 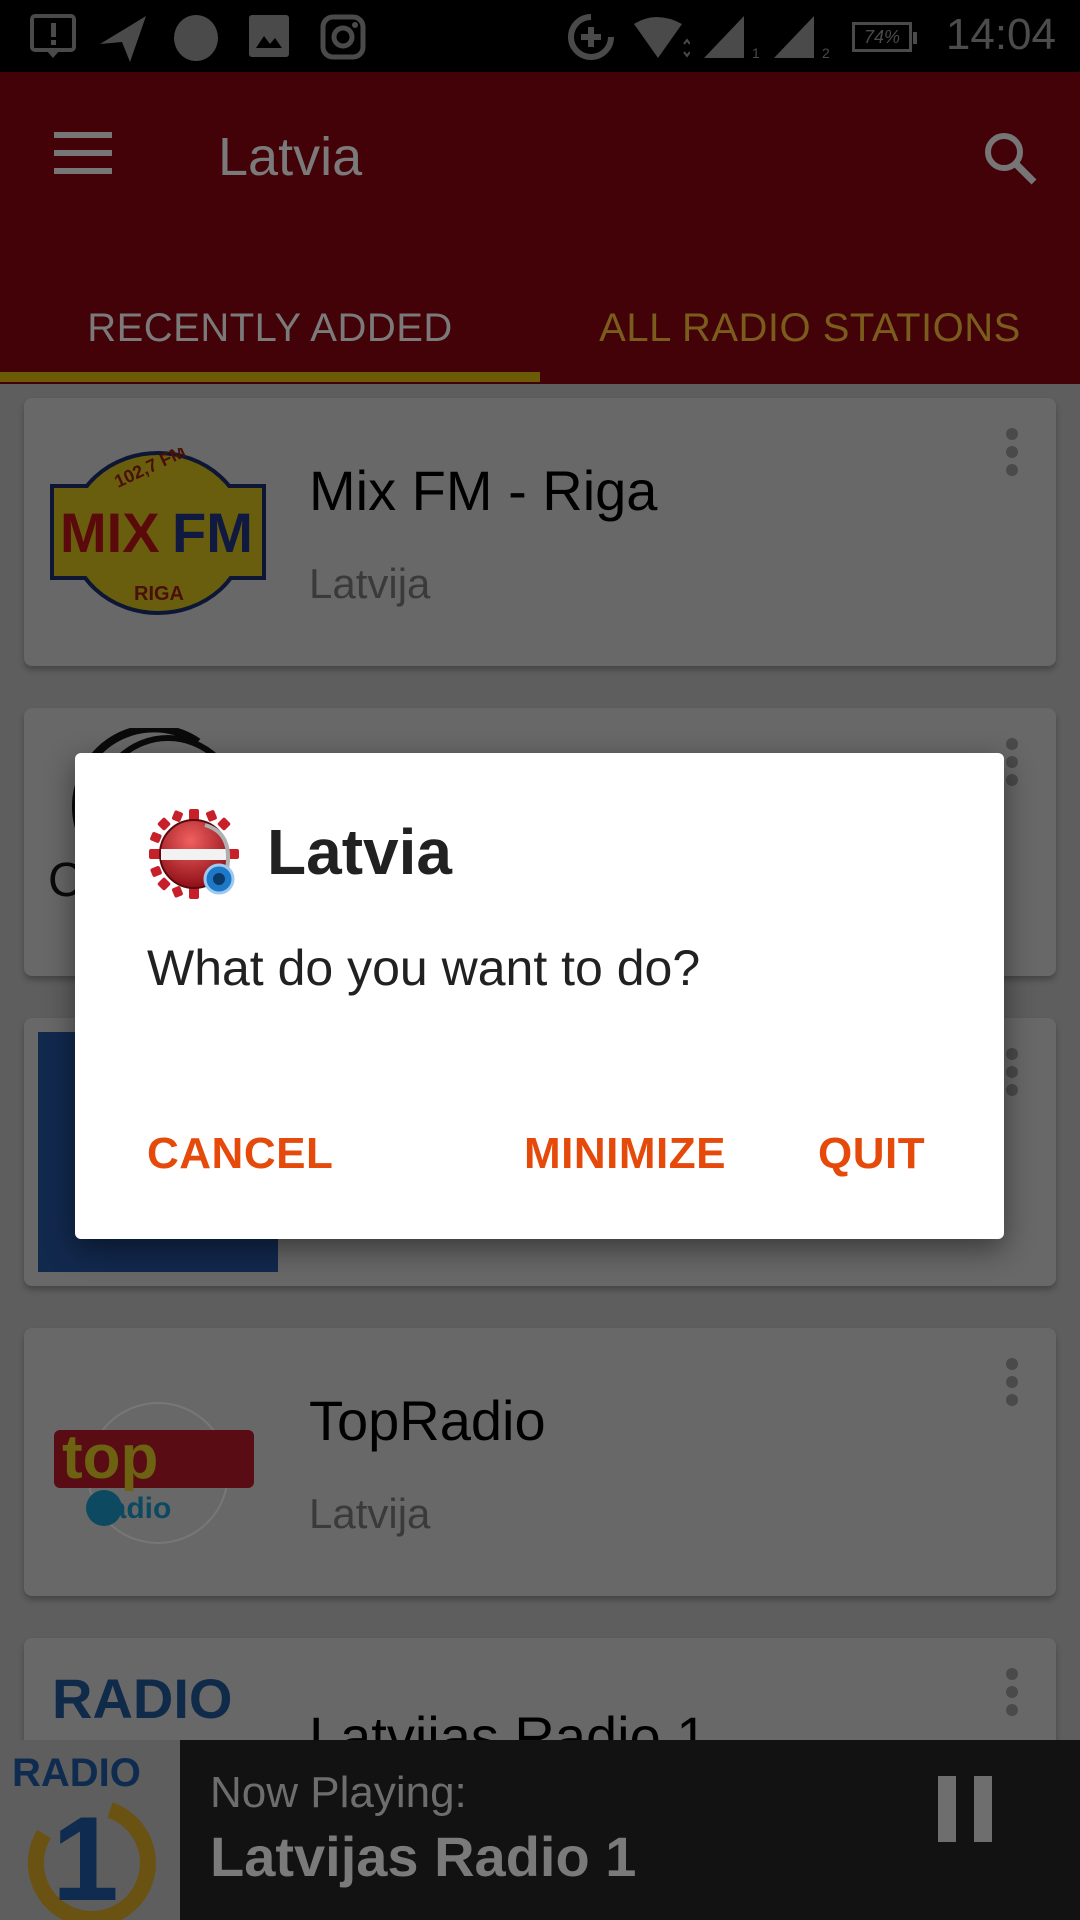 I want to click on circle-icon, so click(x=196, y=38).